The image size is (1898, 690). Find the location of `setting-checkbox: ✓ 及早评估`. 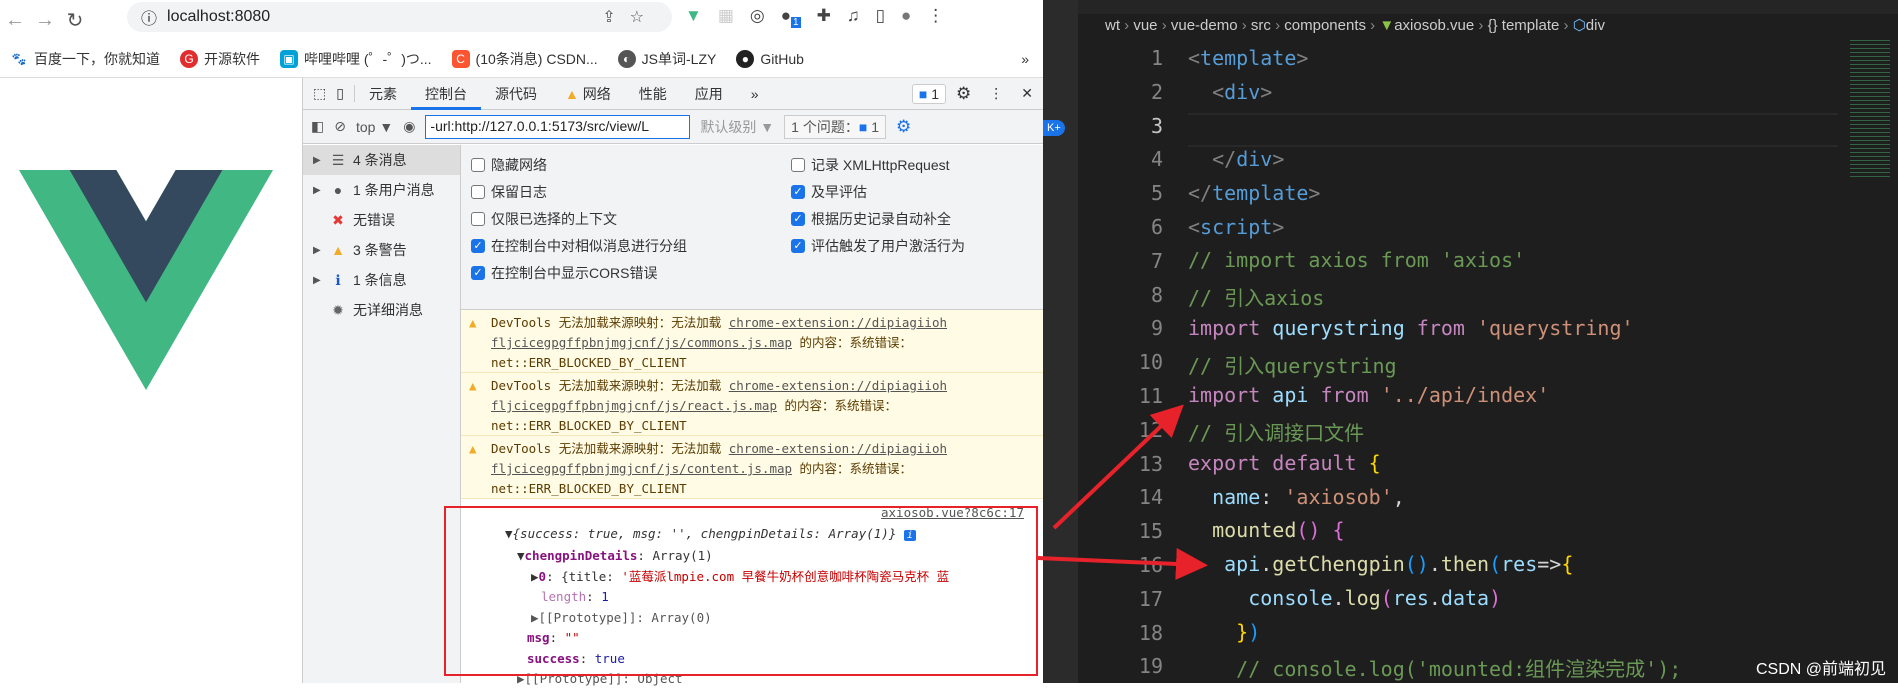

setting-checkbox: ✓ 及早评估 is located at coordinates (829, 192).